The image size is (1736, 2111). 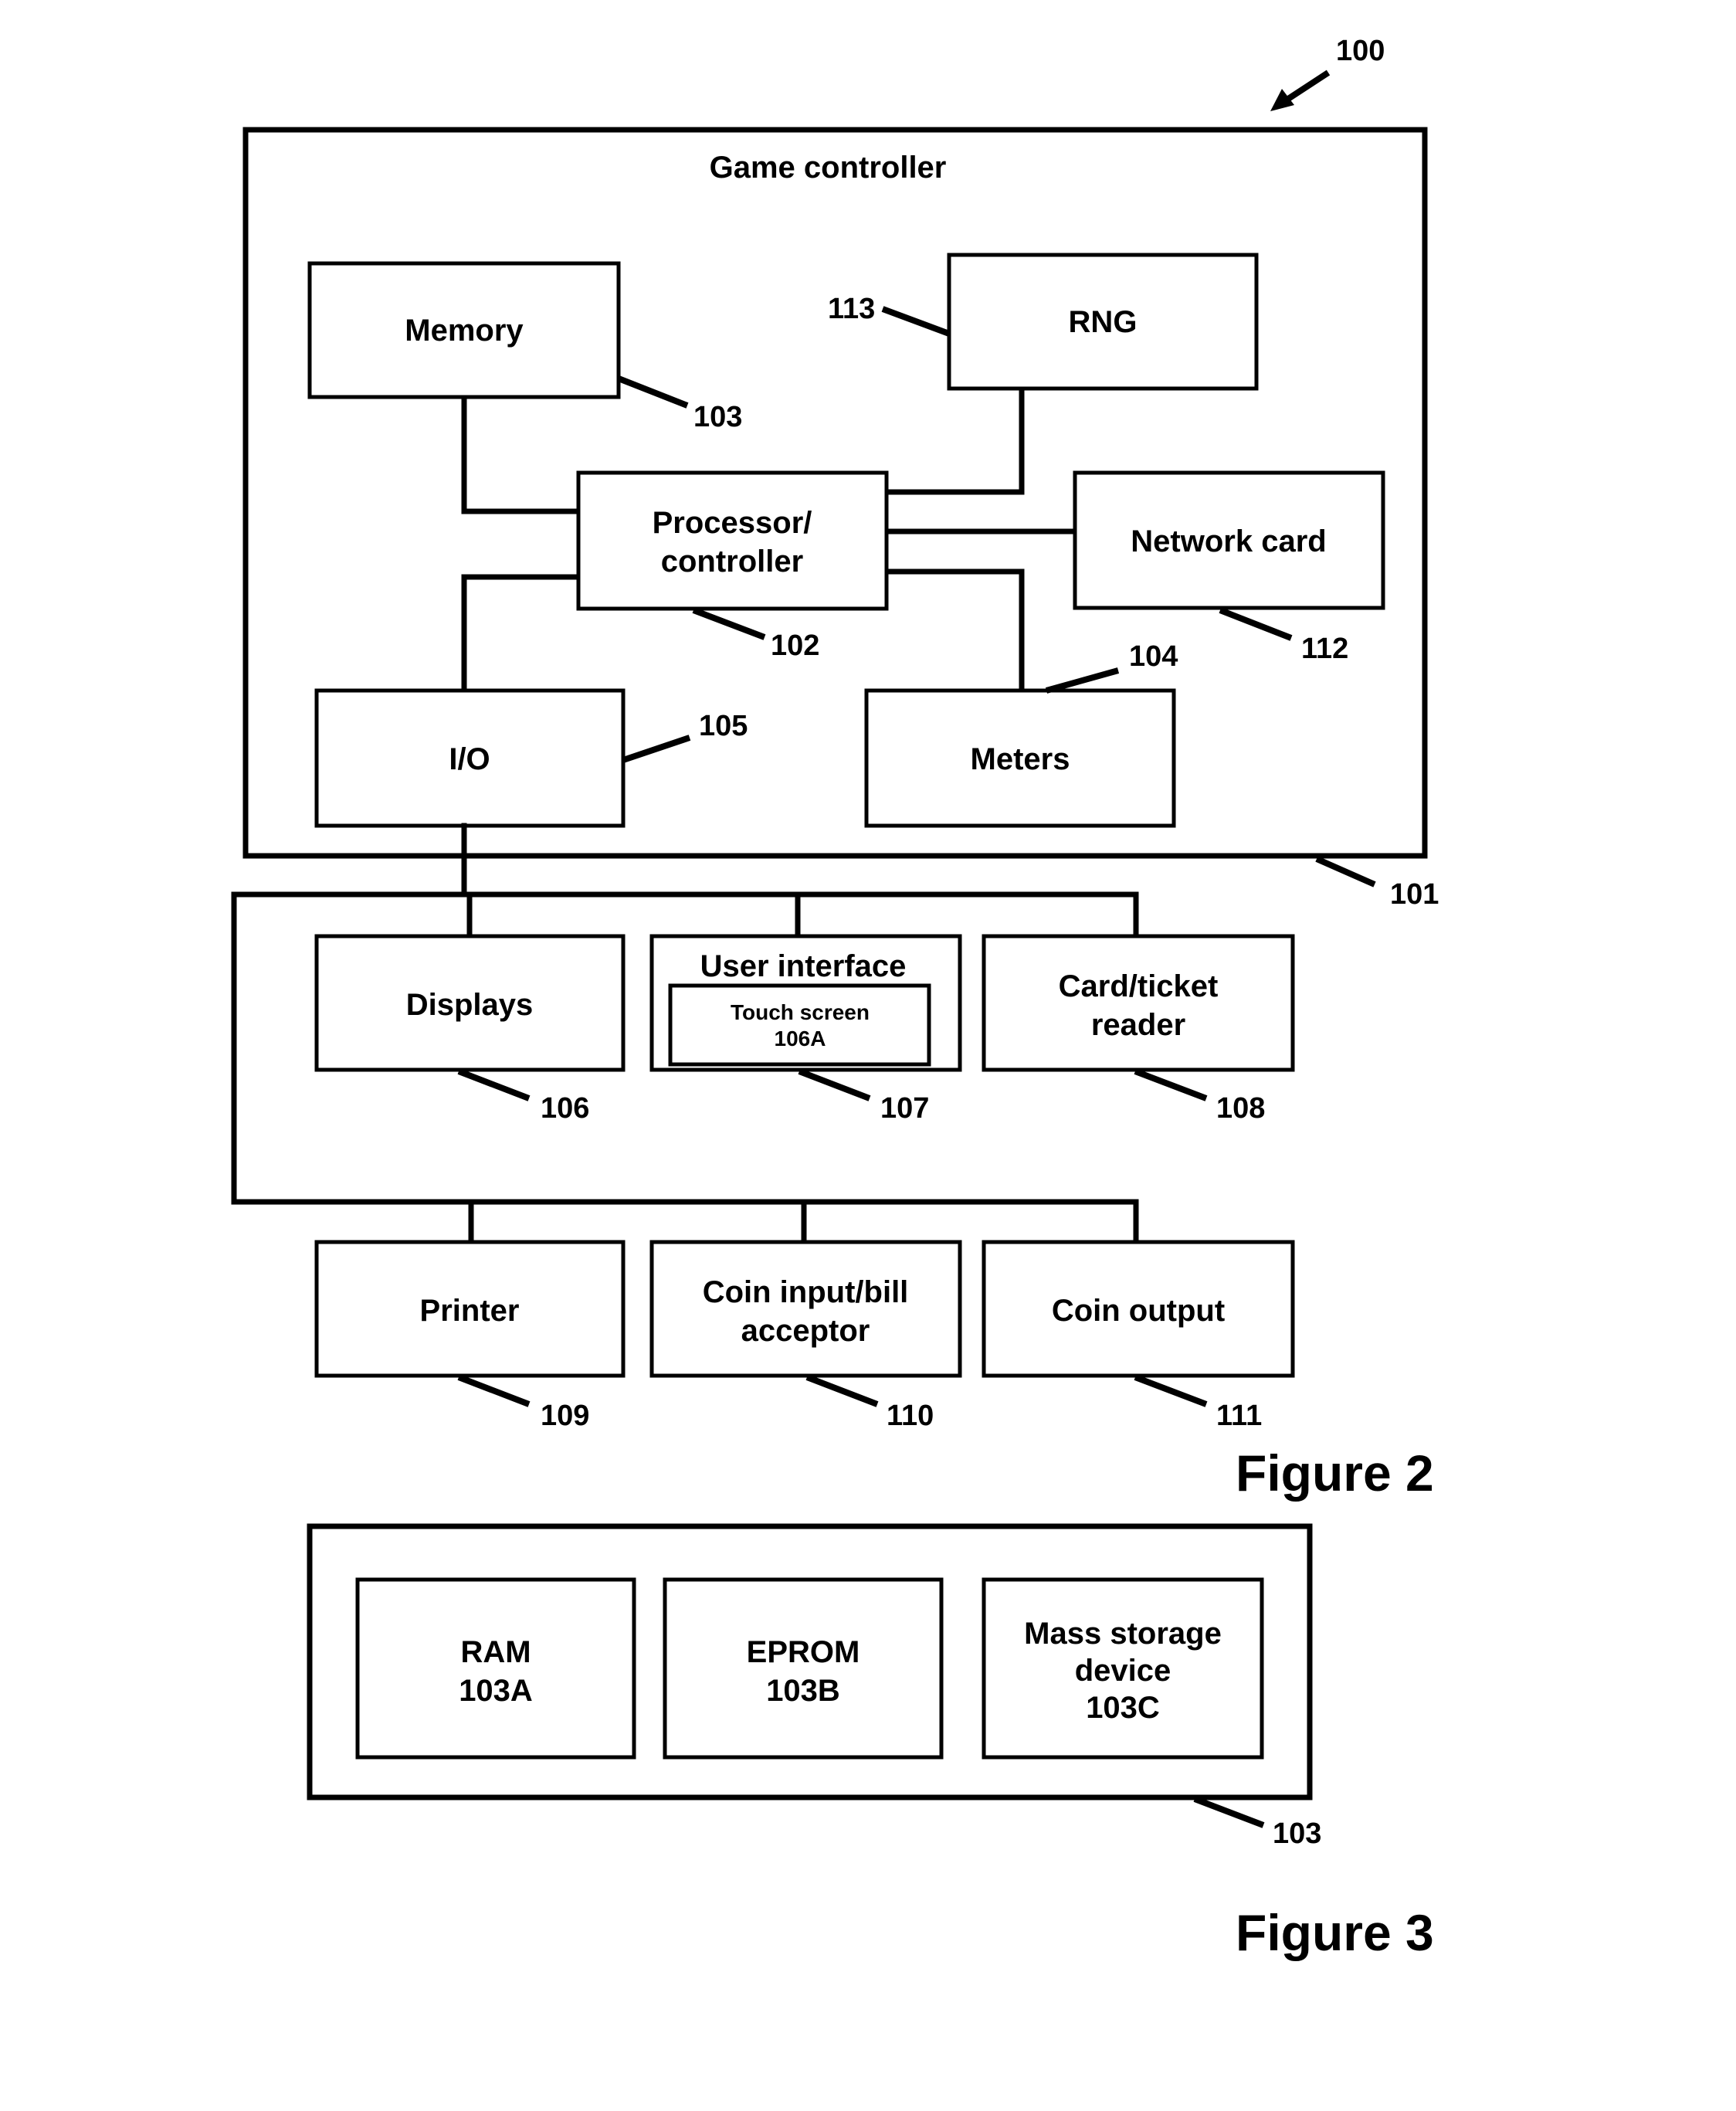 What do you see at coordinates (495, 1652) in the screenshot?
I see `ram-label-line1: RAM` at bounding box center [495, 1652].